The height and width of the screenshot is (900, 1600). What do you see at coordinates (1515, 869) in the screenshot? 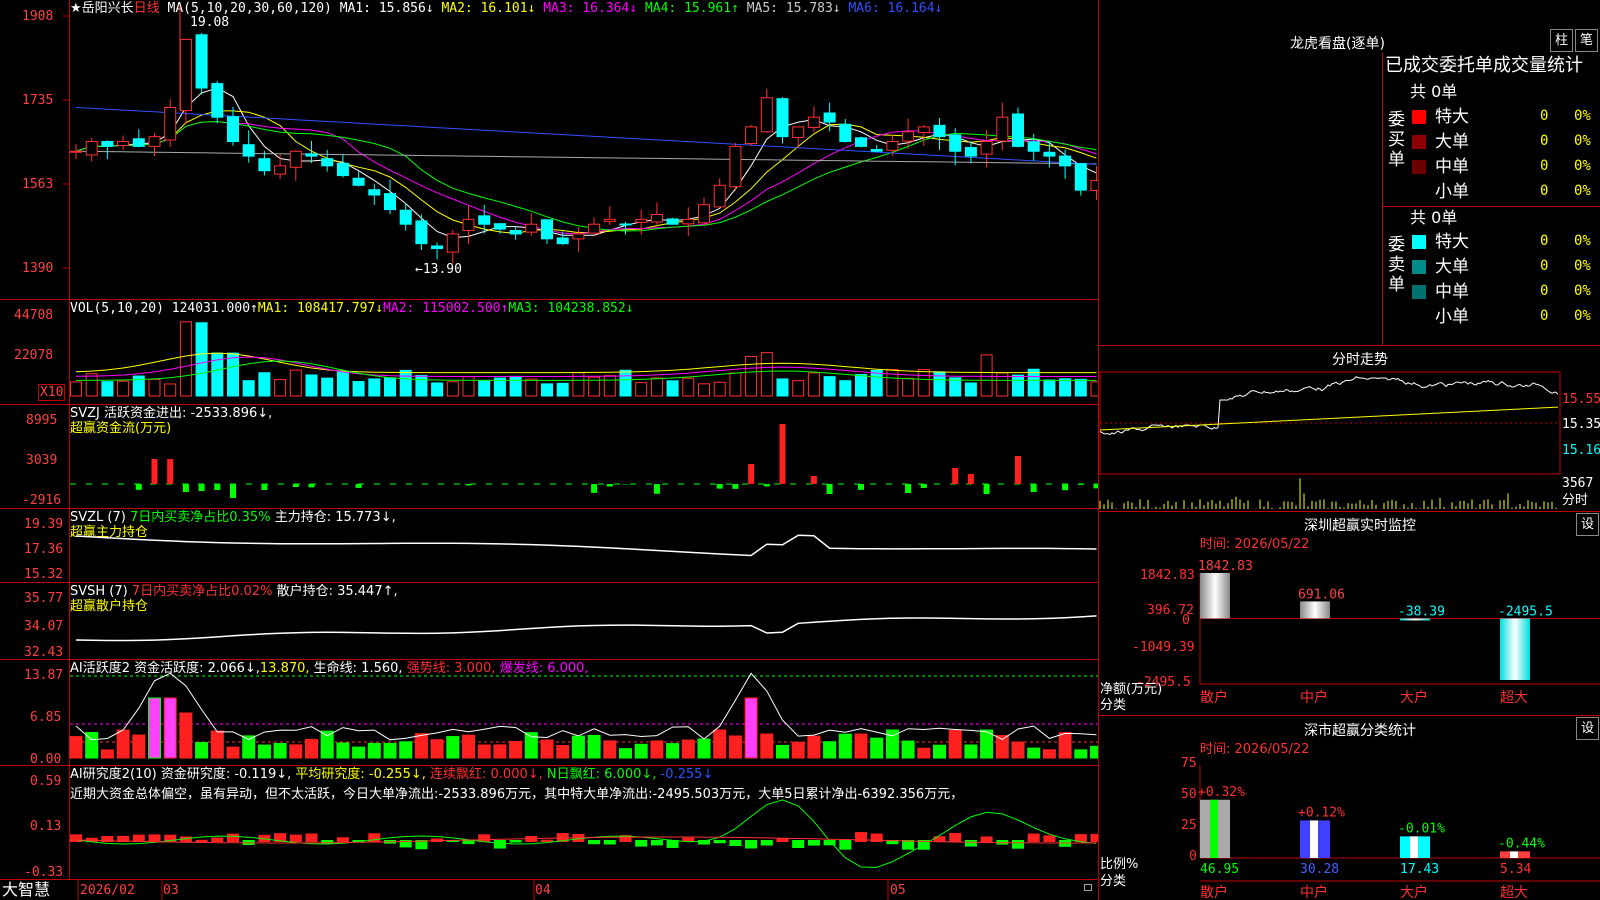
I see `ss-bar-value: 5.34` at bounding box center [1515, 869].